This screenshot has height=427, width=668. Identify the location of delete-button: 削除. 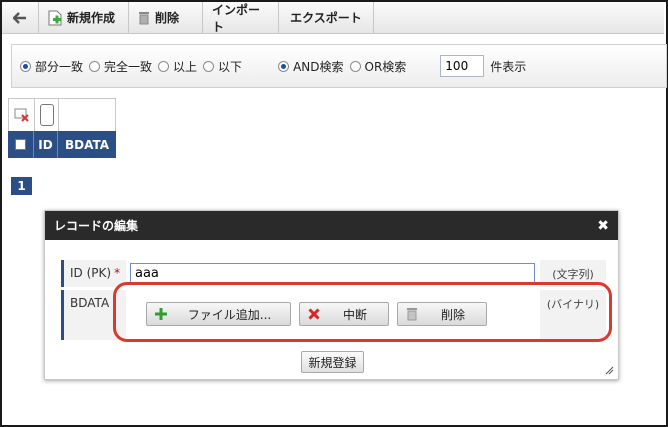
(166, 17).